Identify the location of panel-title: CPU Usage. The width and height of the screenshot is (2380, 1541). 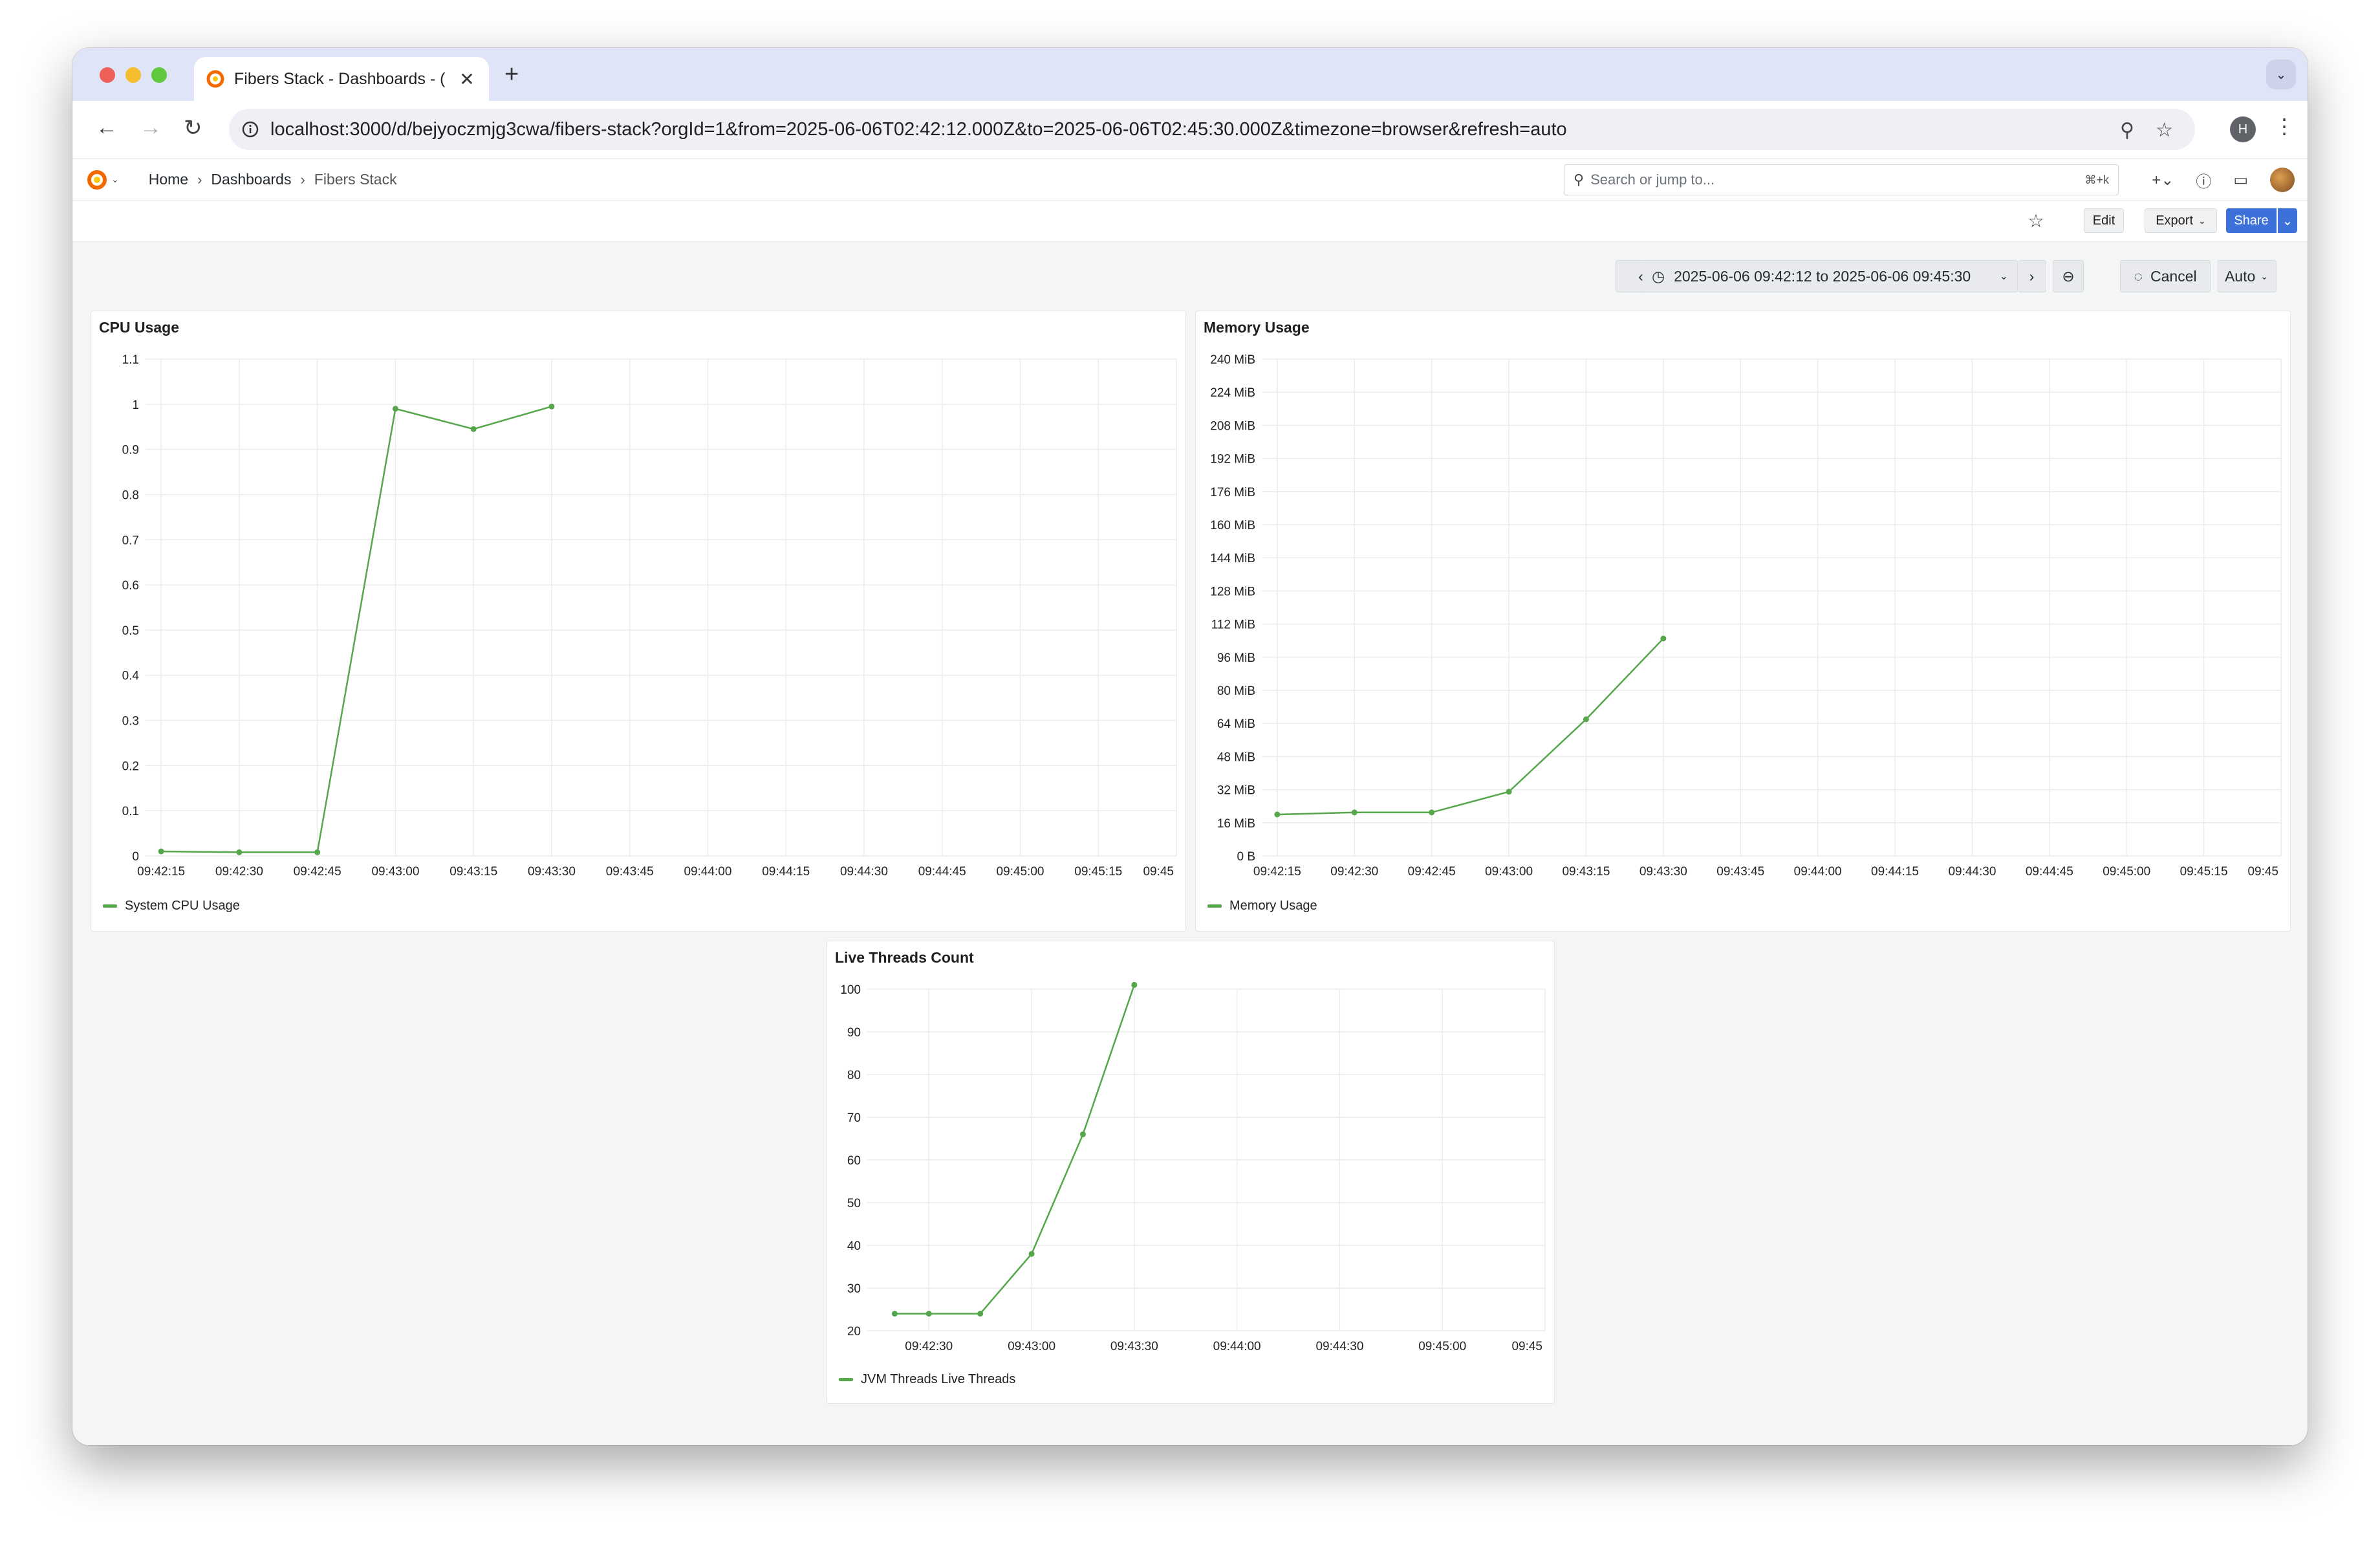
(139, 327).